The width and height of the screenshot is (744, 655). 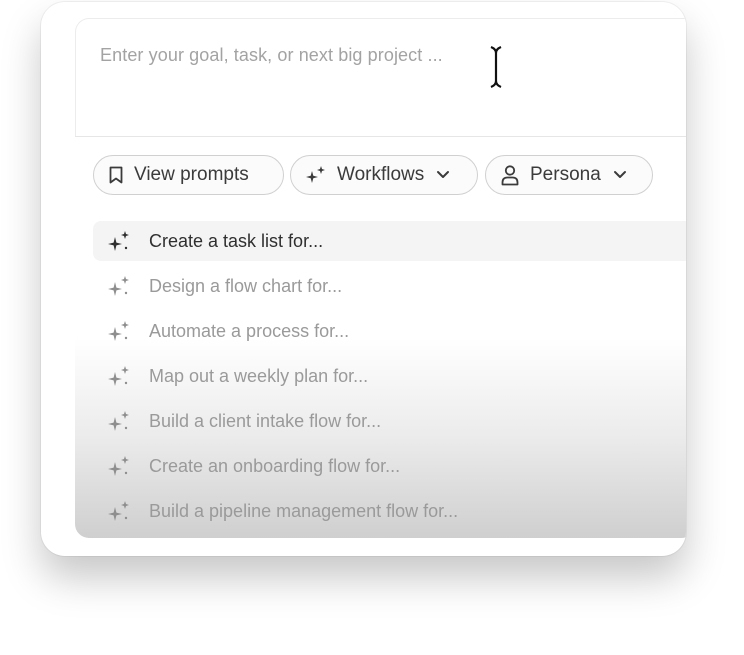 What do you see at coordinates (381, 174) in the screenshot?
I see `workflows-label: Workflows` at bounding box center [381, 174].